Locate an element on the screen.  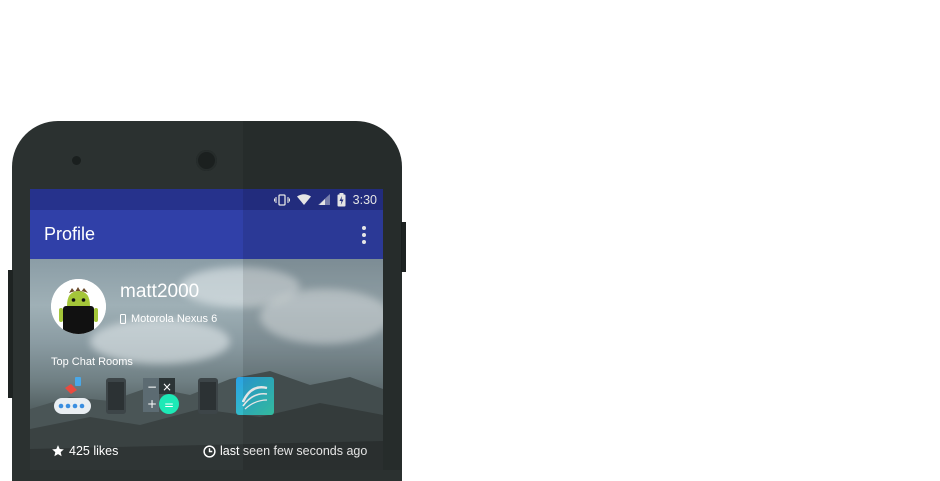
android-avatar-icon is located at coordinates (78, 306).